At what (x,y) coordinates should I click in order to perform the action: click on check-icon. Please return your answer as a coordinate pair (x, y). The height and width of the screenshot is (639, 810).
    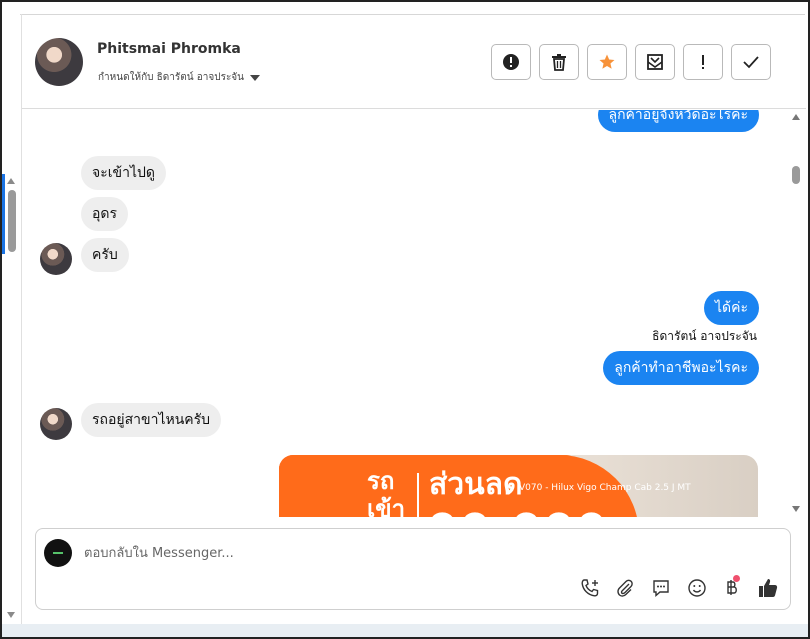
    Looking at the image, I should click on (751, 62).